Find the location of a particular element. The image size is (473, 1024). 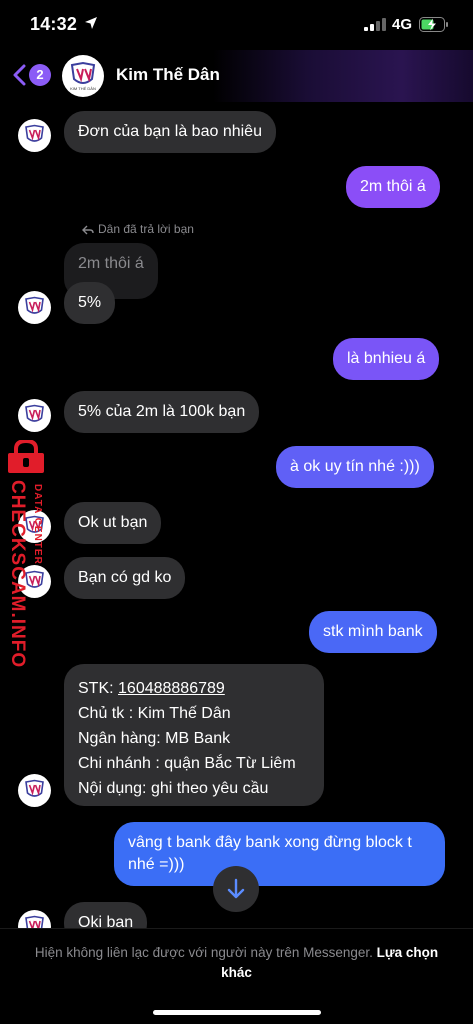

lock-icon is located at coordinates (26, 456).